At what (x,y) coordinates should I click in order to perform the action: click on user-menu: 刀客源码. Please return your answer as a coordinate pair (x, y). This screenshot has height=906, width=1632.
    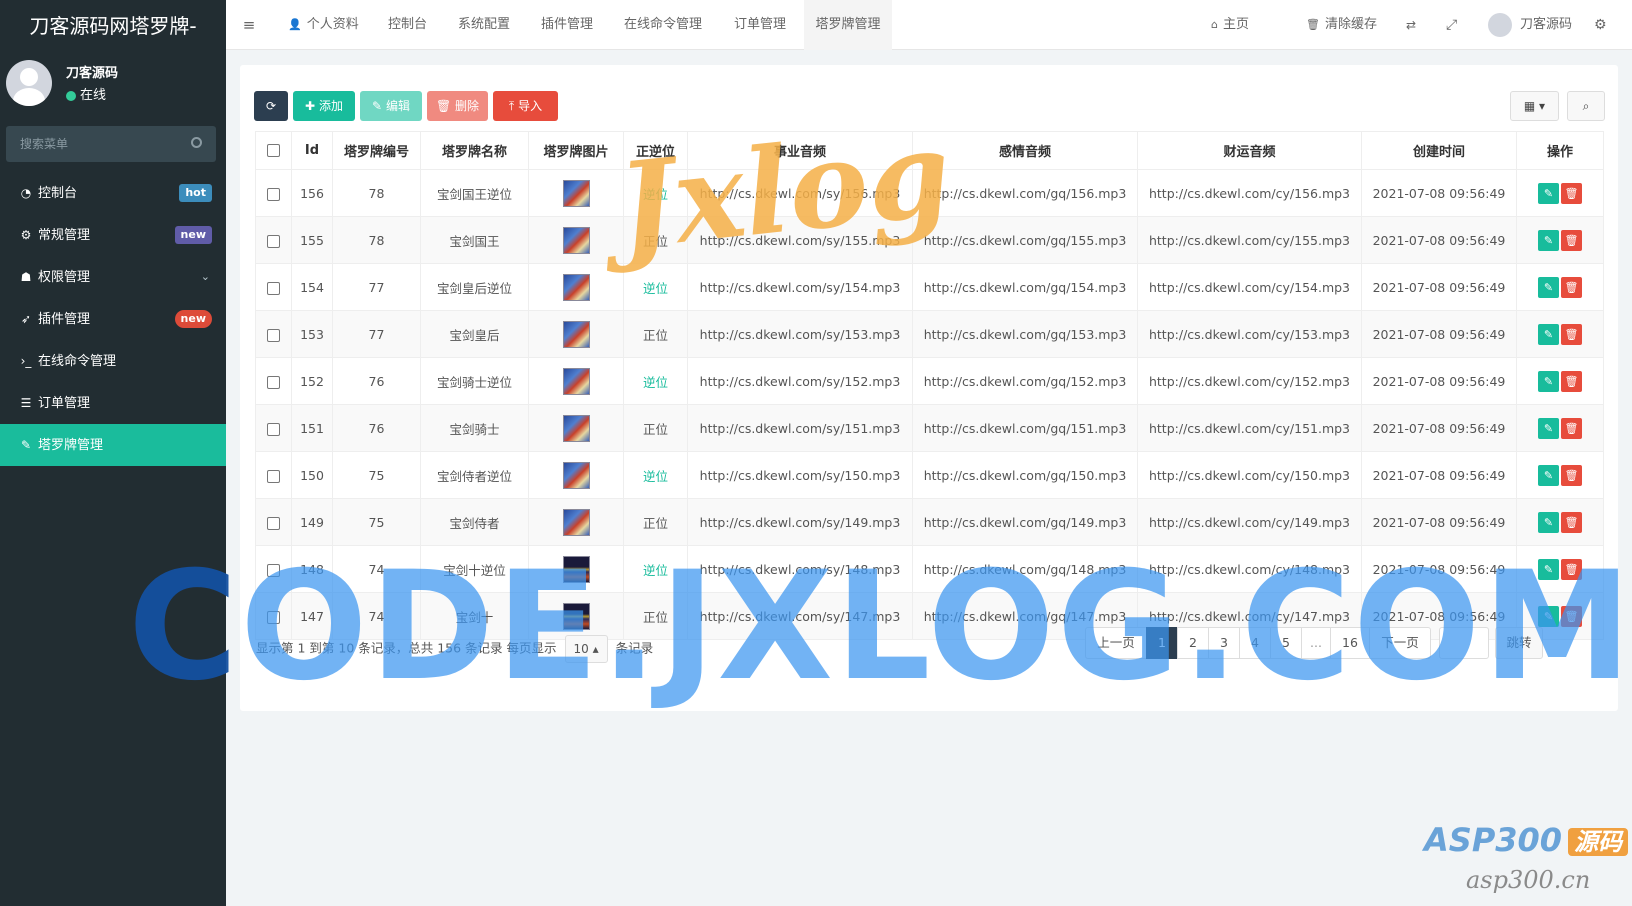
    Looking at the image, I should click on (1530, 25).